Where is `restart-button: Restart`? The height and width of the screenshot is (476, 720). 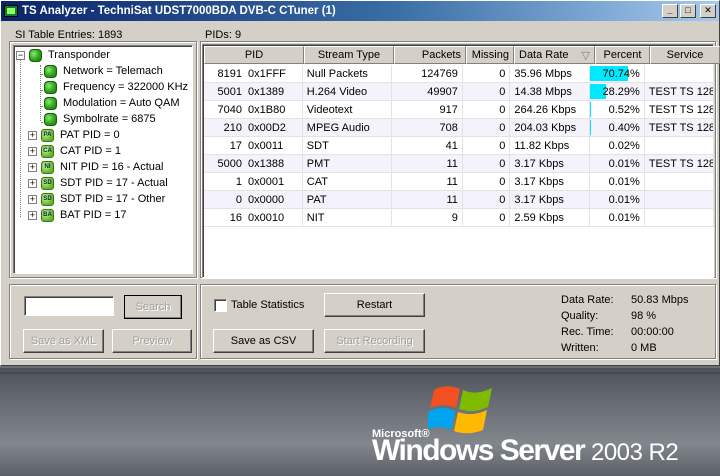
restart-button: Restart is located at coordinates (374, 305).